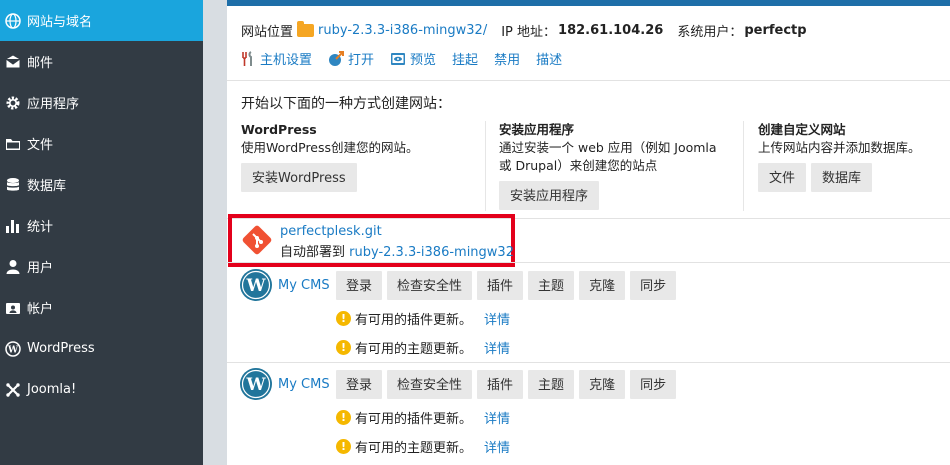  I want to click on site-location-link: ruby-2.3.3-i386-mingw32/, so click(402, 30).